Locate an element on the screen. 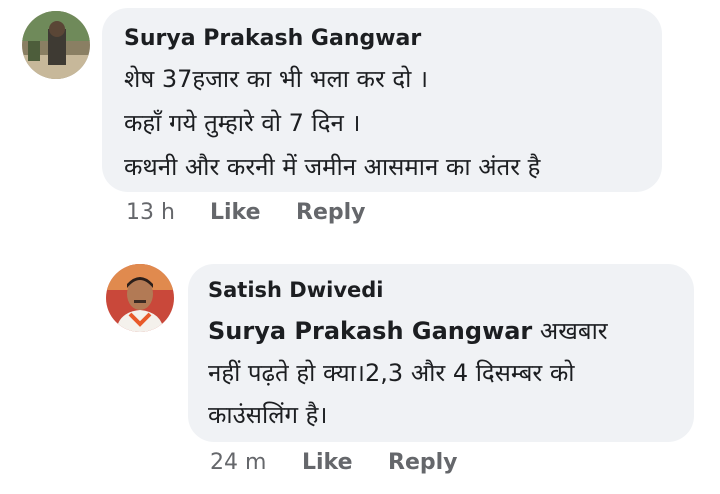  comment-text-line-3: कथनी और करनी में जमीन आसमान का अंतर है is located at coordinates (332, 167).